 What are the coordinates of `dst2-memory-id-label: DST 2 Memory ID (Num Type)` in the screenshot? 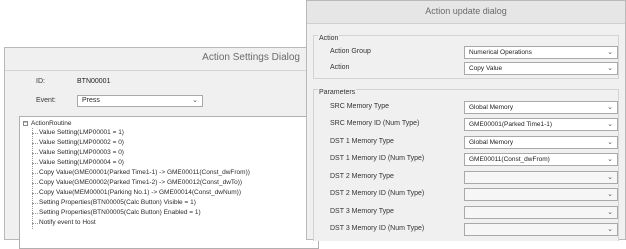 It's located at (377, 193).